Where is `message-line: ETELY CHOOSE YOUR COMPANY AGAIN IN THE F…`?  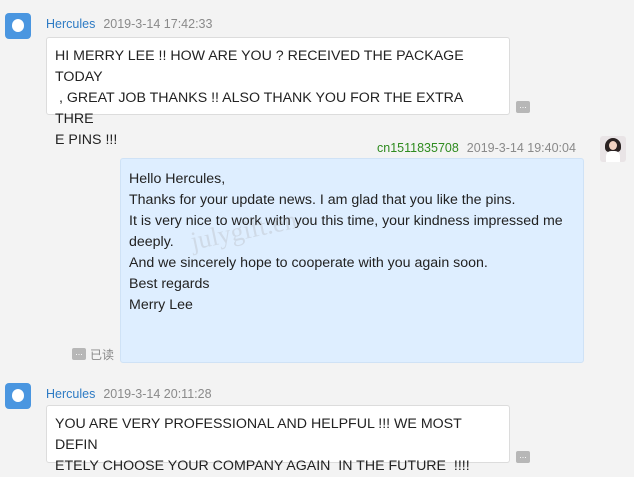
message-line: ETELY CHOOSE YOUR COMPANY AGAIN IN THE F… is located at coordinates (262, 466).